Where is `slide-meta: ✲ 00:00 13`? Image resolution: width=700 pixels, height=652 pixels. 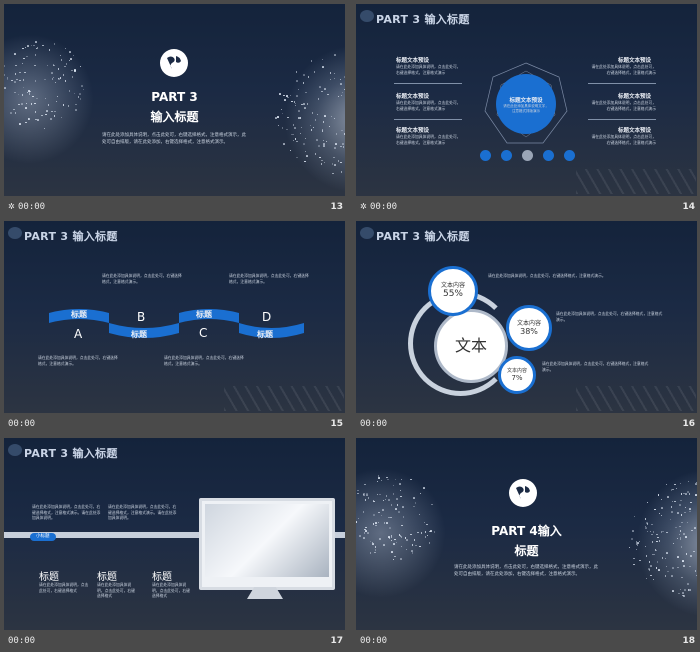
slide-meta: ✲ 00:00 13 is located at coordinates (174, 207).